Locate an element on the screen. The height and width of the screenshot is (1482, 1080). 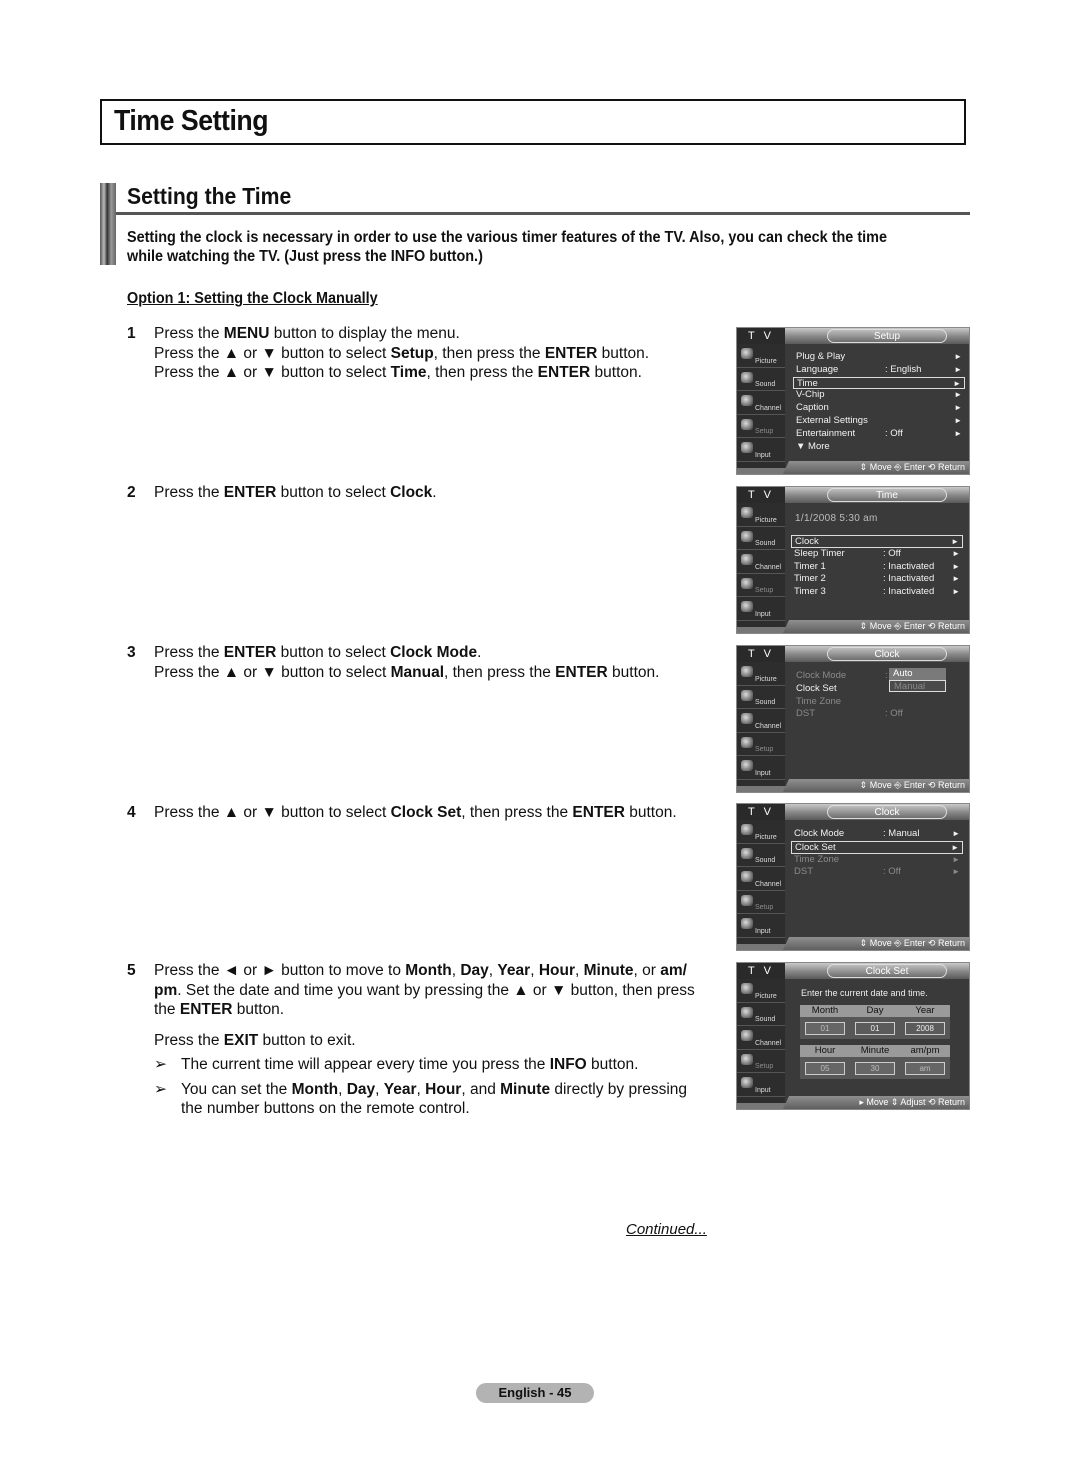
year-field: 2008 is located at coordinates (925, 1028).